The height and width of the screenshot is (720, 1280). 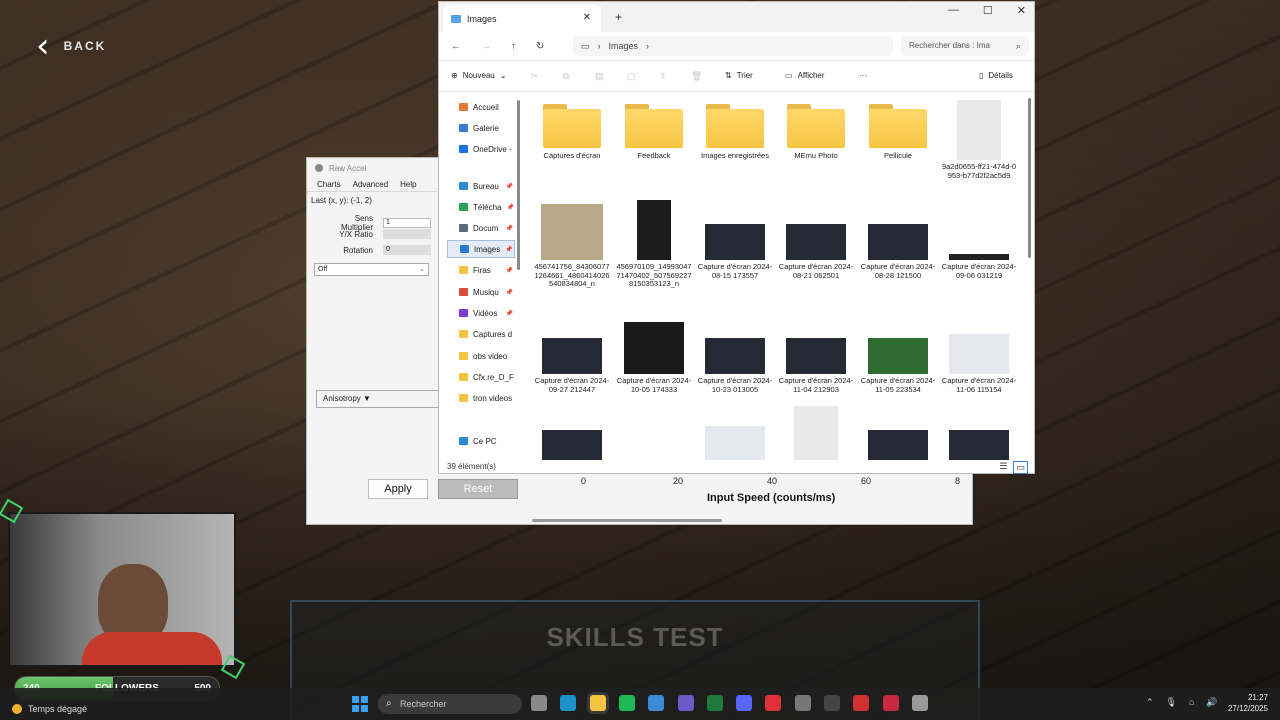 I want to click on sens-multiplier-input: 1, so click(x=407, y=223).